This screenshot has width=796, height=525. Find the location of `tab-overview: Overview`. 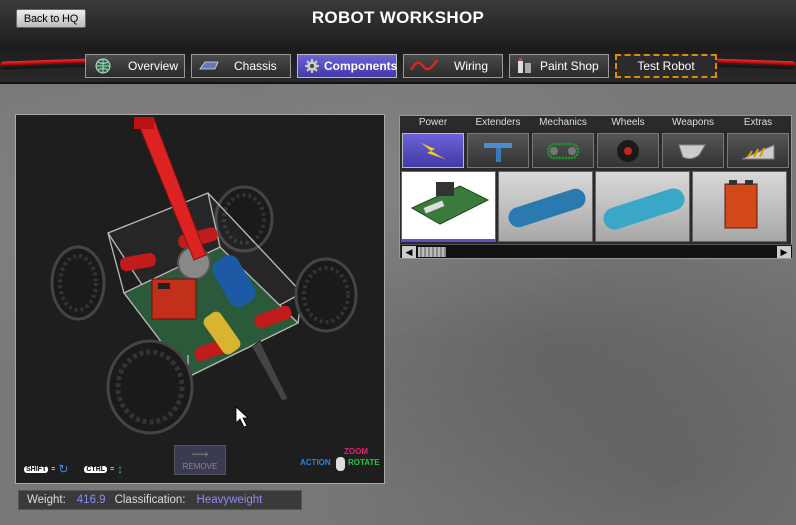

tab-overview: Overview is located at coordinates (135, 66).